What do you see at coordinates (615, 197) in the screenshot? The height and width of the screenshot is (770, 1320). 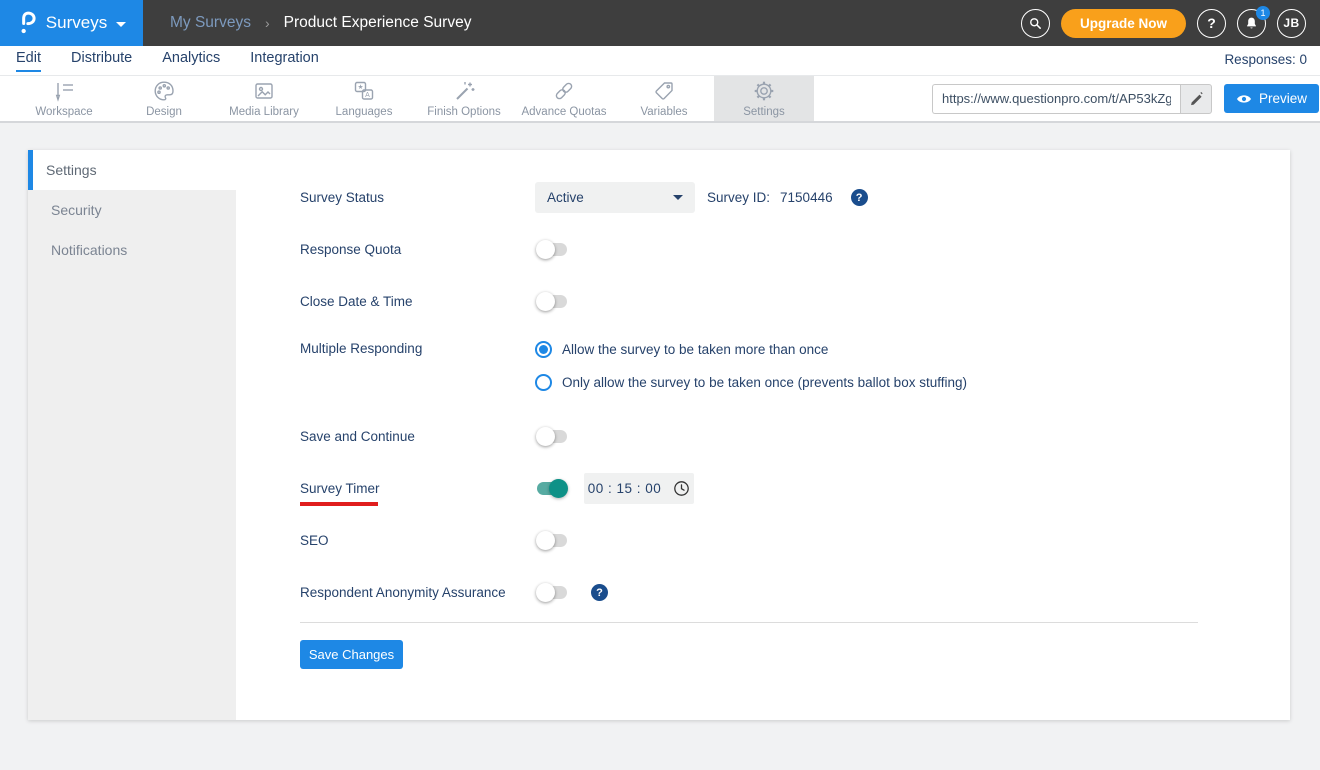 I see `survey-status-dropdown: Active` at bounding box center [615, 197].